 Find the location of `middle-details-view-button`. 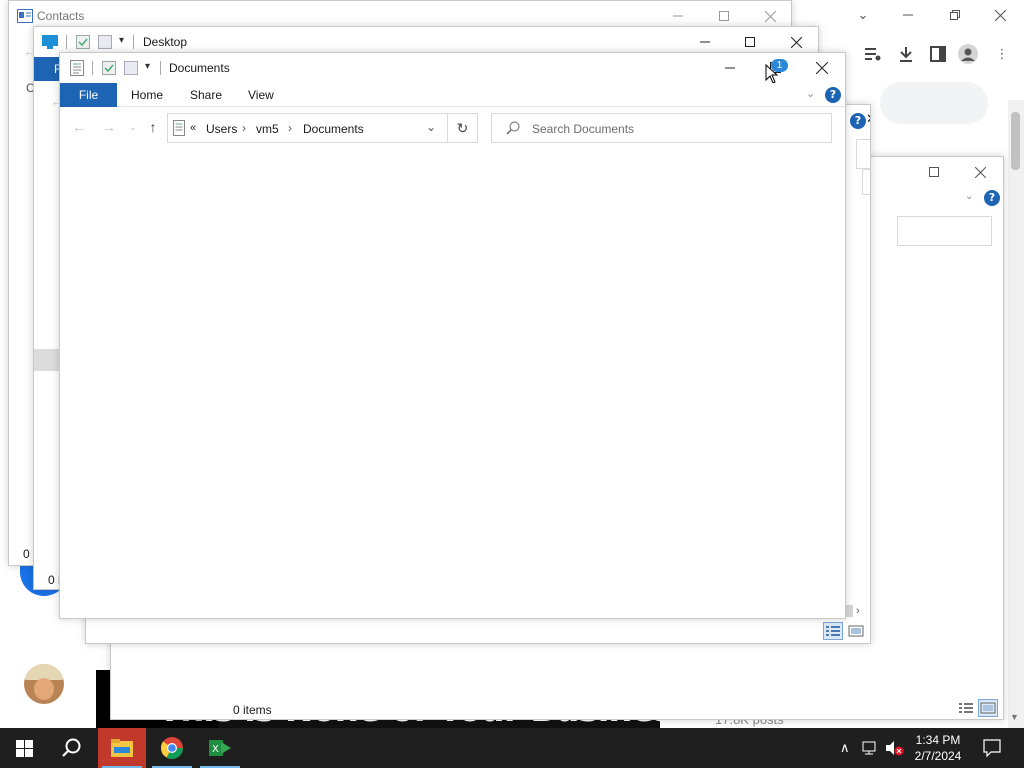

middle-details-view-button is located at coordinates (833, 631).